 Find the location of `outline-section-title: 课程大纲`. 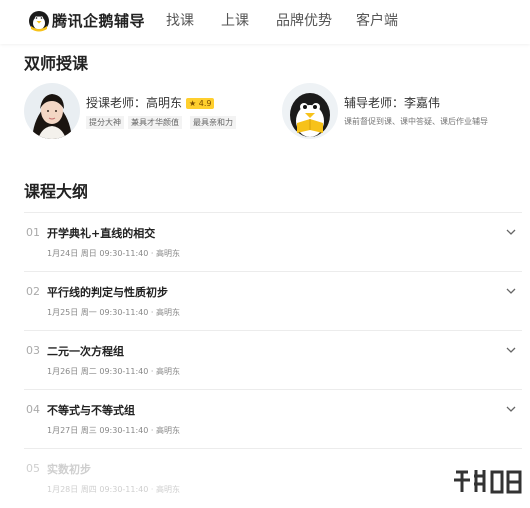

outline-section-title: 课程大纲 is located at coordinates (56, 191).